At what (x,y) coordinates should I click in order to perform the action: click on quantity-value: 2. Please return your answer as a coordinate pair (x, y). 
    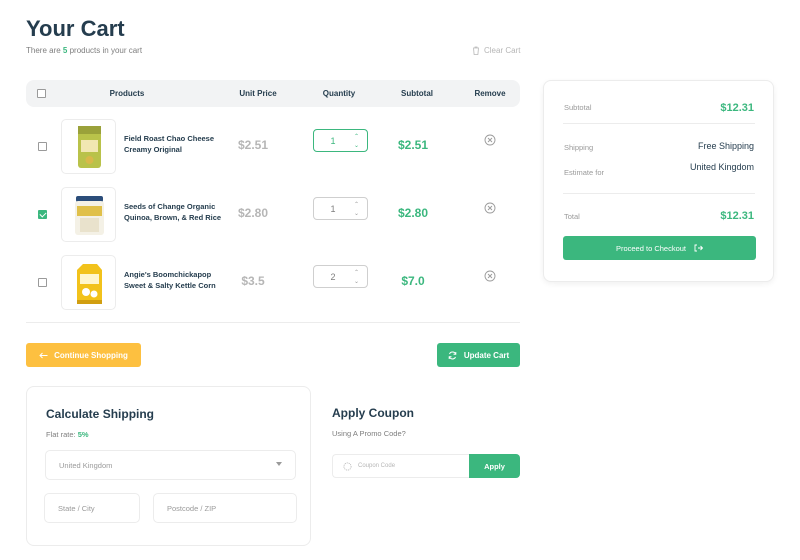
    Looking at the image, I should click on (333, 277).